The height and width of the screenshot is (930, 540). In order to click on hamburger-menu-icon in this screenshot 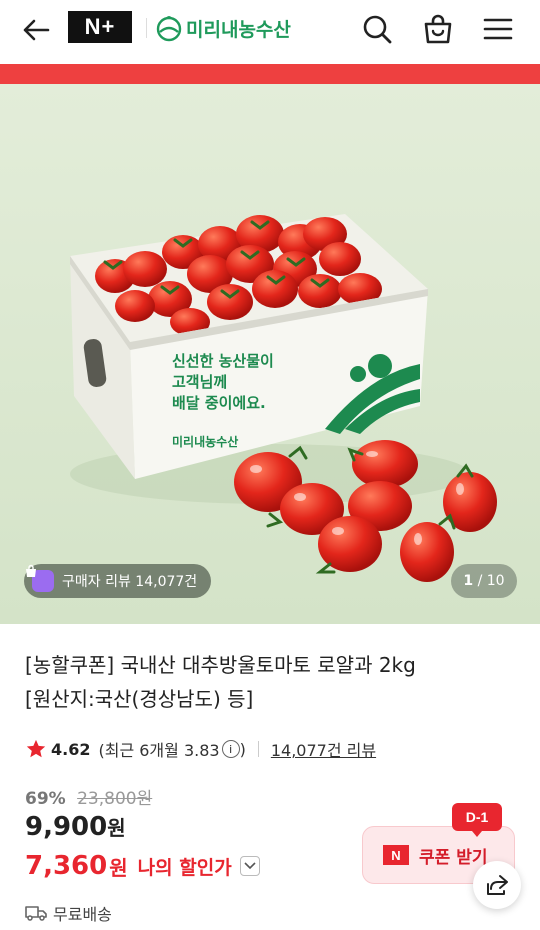, I will do `click(498, 29)`.